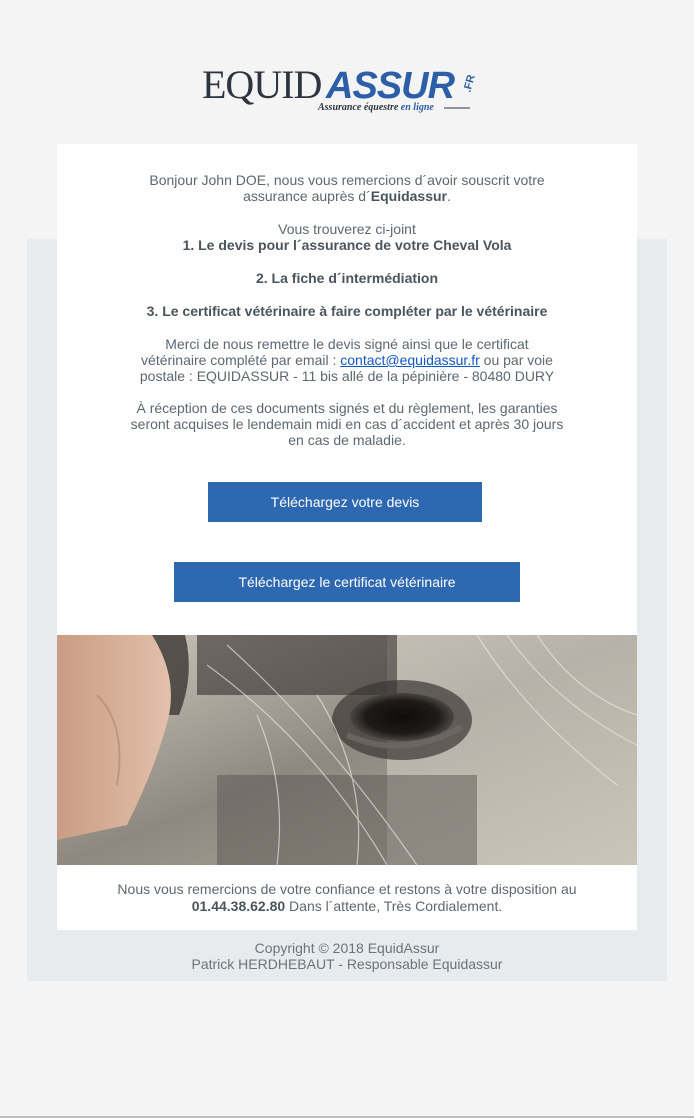  I want to click on attachments-lead: Vous trouverez ci-joint, so click(347, 229).